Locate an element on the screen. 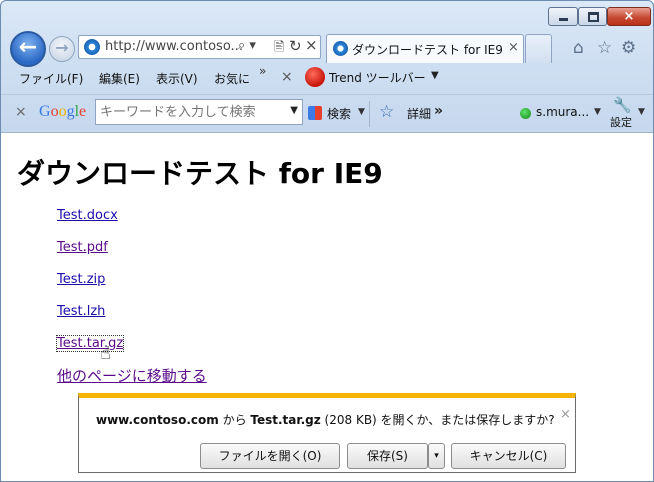  ie-tab-icon is located at coordinates (340, 48).